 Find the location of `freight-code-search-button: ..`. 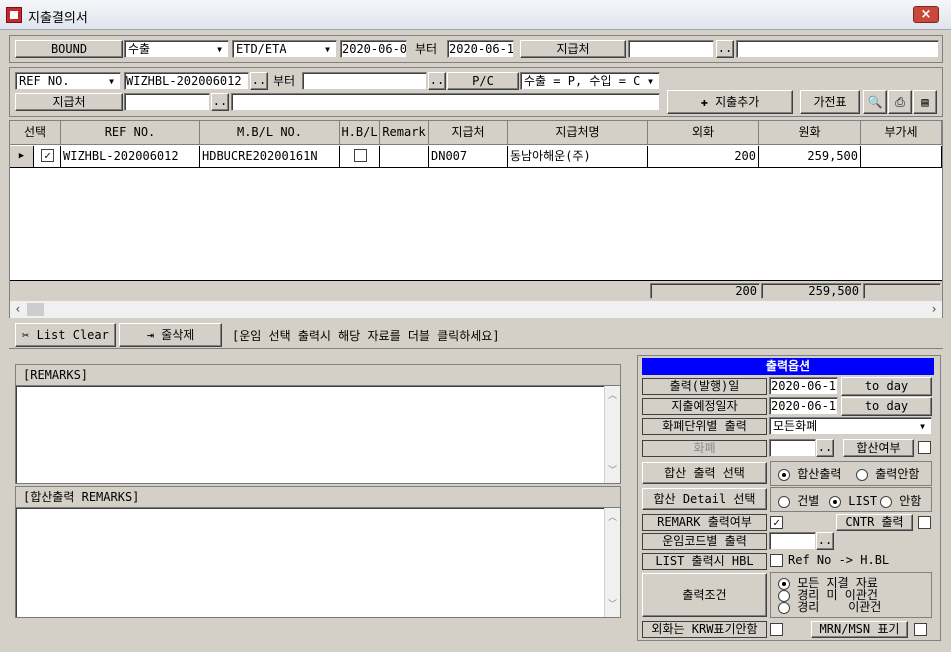

freight-code-search-button: .. is located at coordinates (825, 541).